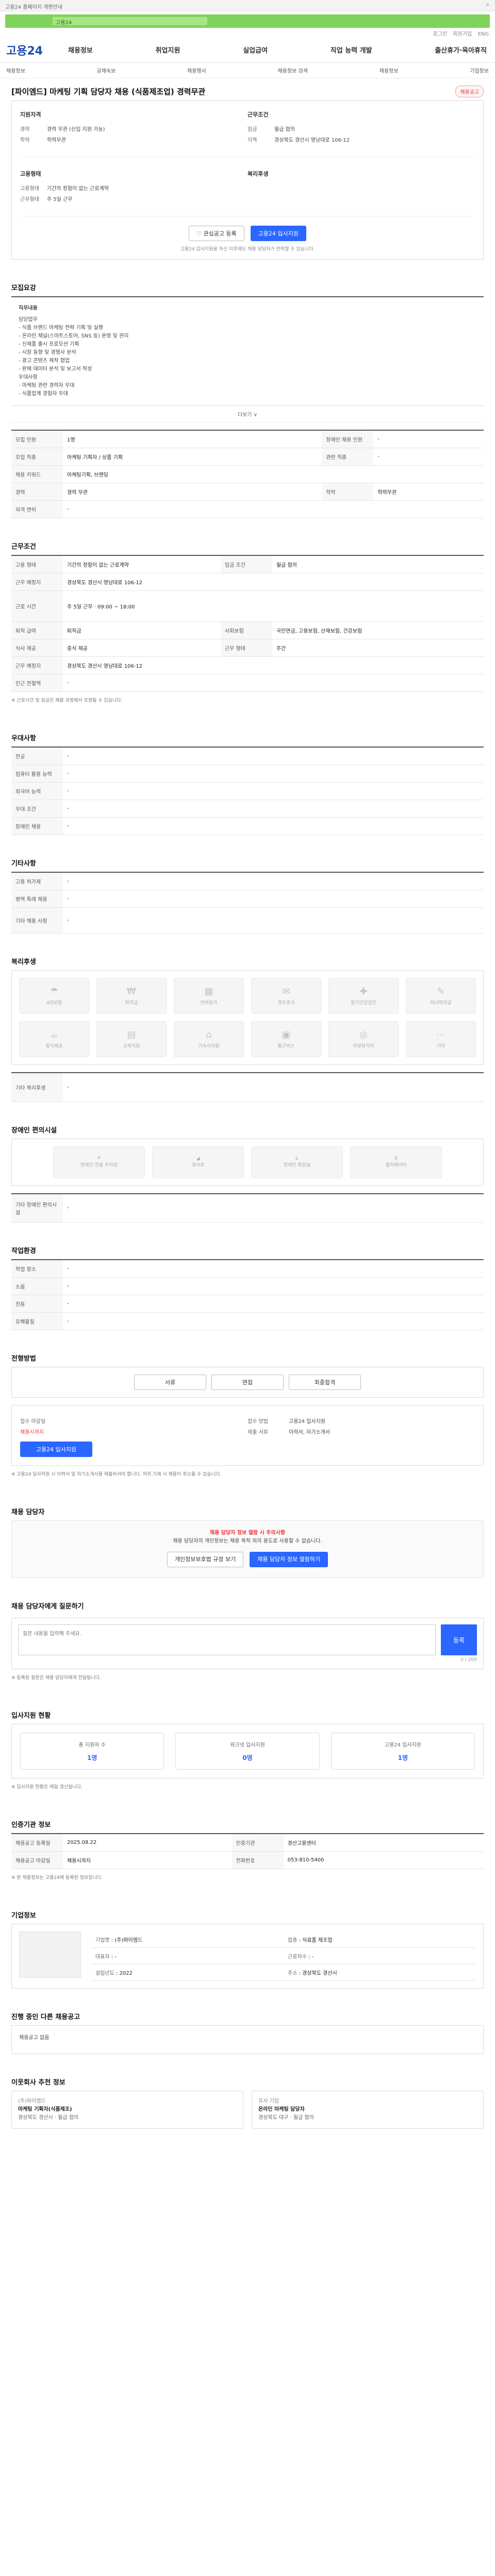  Describe the element at coordinates (483, 34) in the screenshot. I see `language-link: ENG` at that location.